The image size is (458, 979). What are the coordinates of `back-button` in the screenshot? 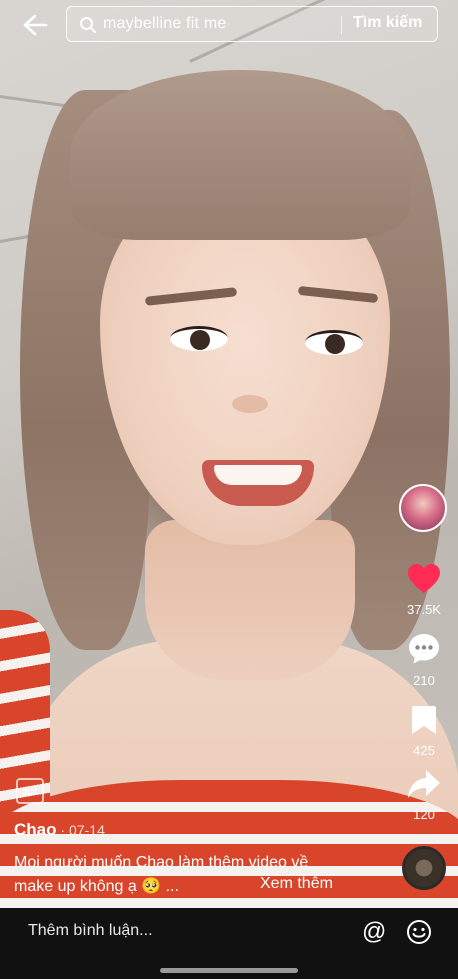 It's located at (35, 25).